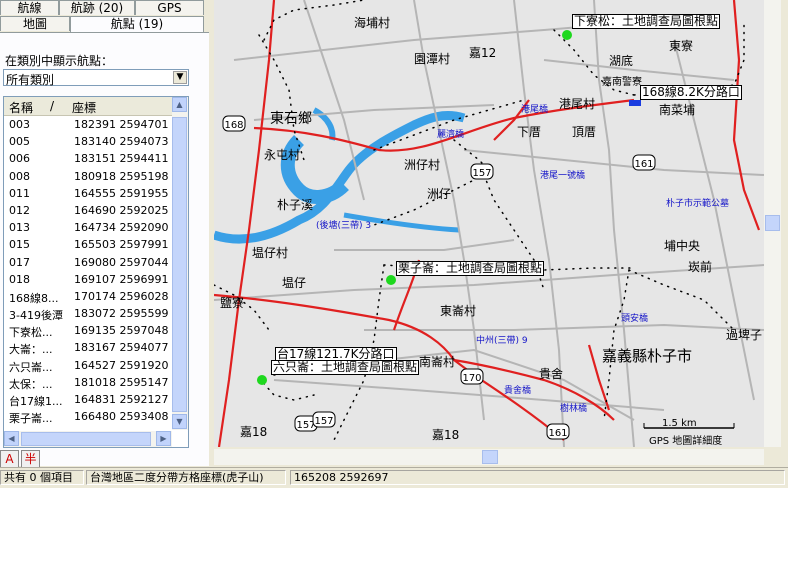 The width and height of the screenshot is (800, 574). I want to click on road-shield-icon: 168, so click(234, 123).